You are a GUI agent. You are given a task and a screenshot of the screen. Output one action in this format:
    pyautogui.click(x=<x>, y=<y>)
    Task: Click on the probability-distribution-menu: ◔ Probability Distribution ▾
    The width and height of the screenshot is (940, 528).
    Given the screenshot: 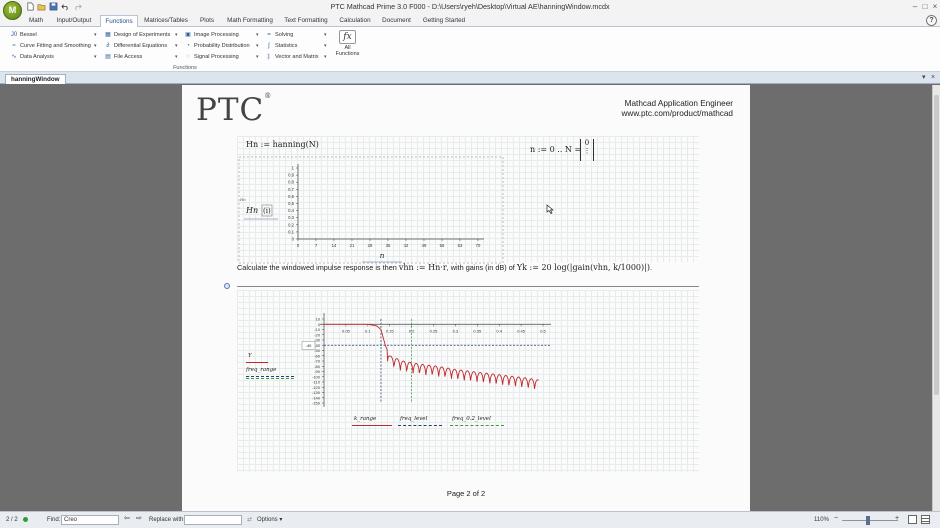 What is the action you would take?
    pyautogui.click(x=223, y=46)
    